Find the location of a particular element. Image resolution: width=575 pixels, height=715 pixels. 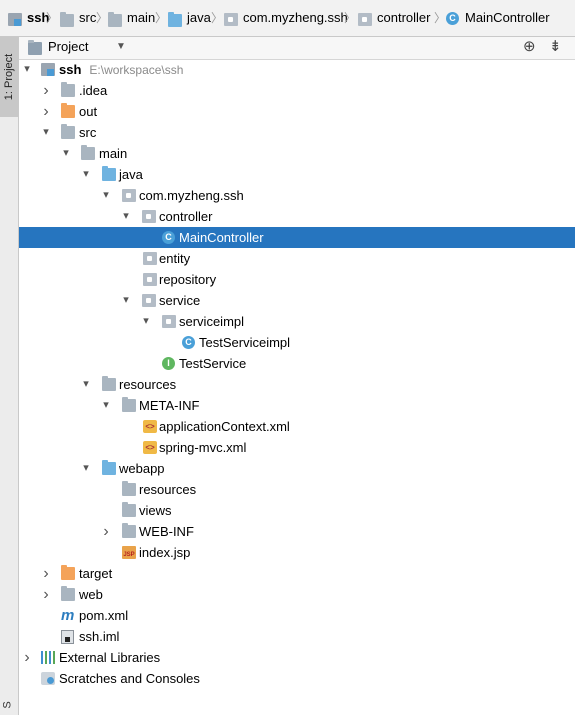

tree-row: › web is located at coordinates (297, 594).